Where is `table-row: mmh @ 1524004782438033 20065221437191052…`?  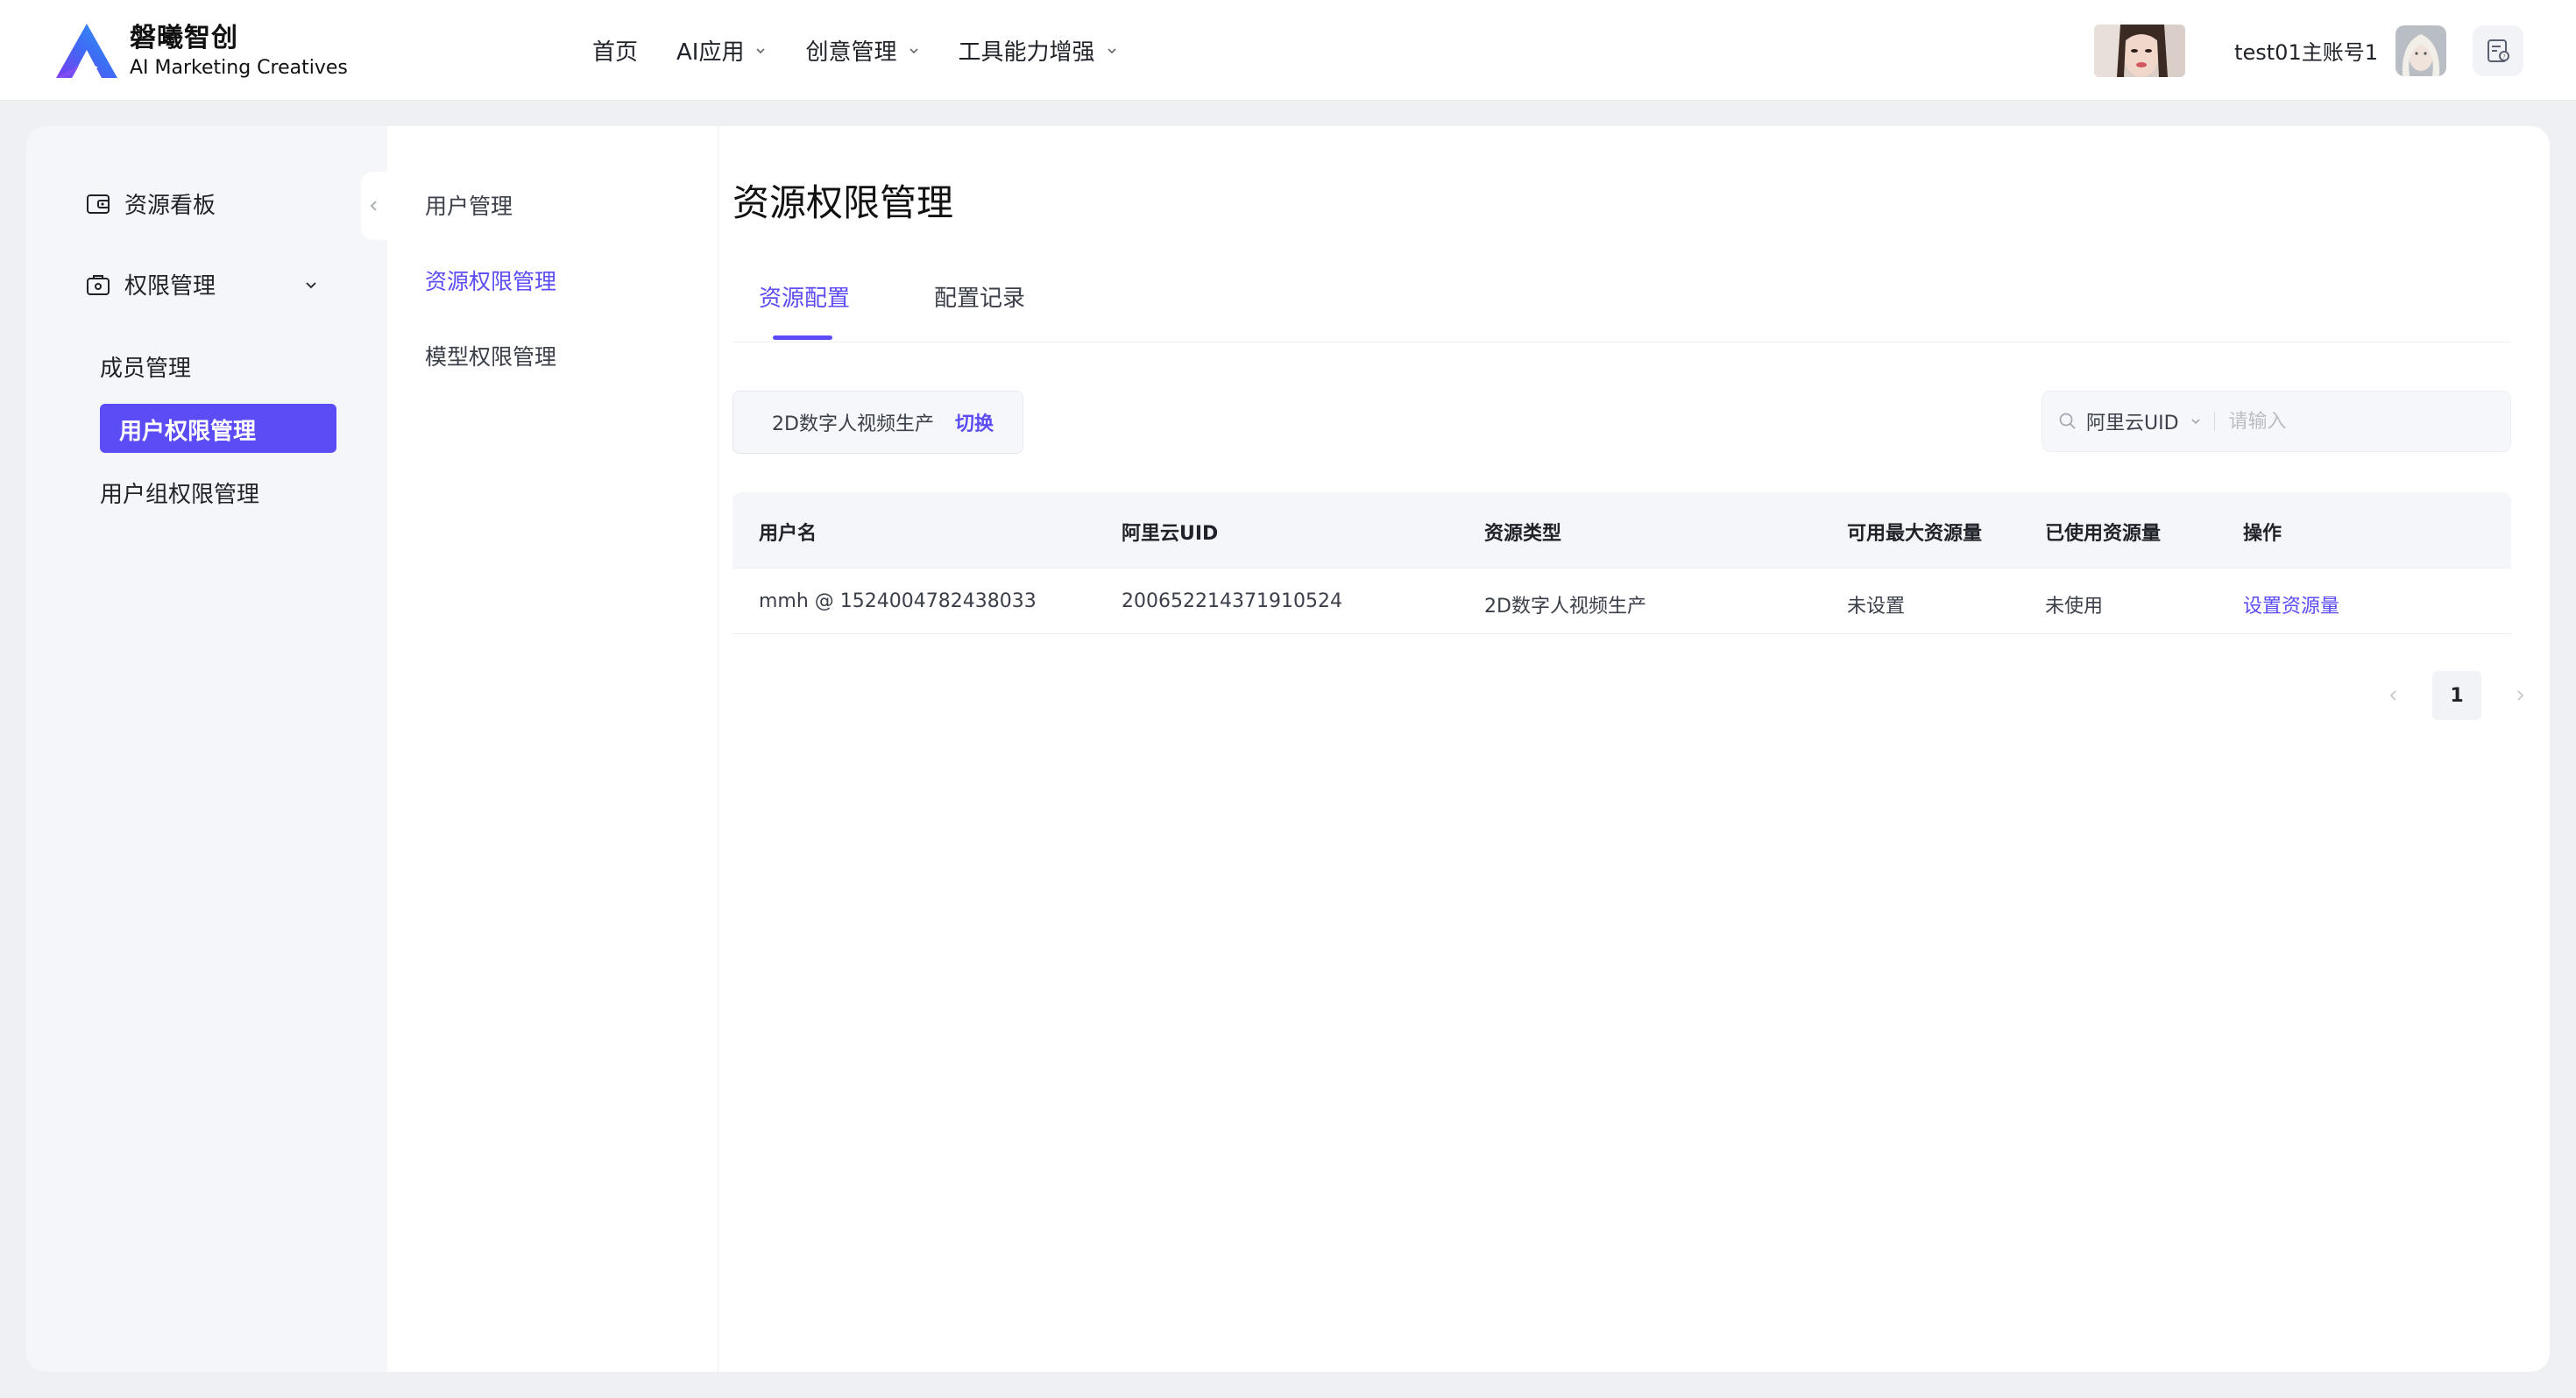 table-row: mmh @ 1524004782438033 20065221437191052… is located at coordinates (1621, 601).